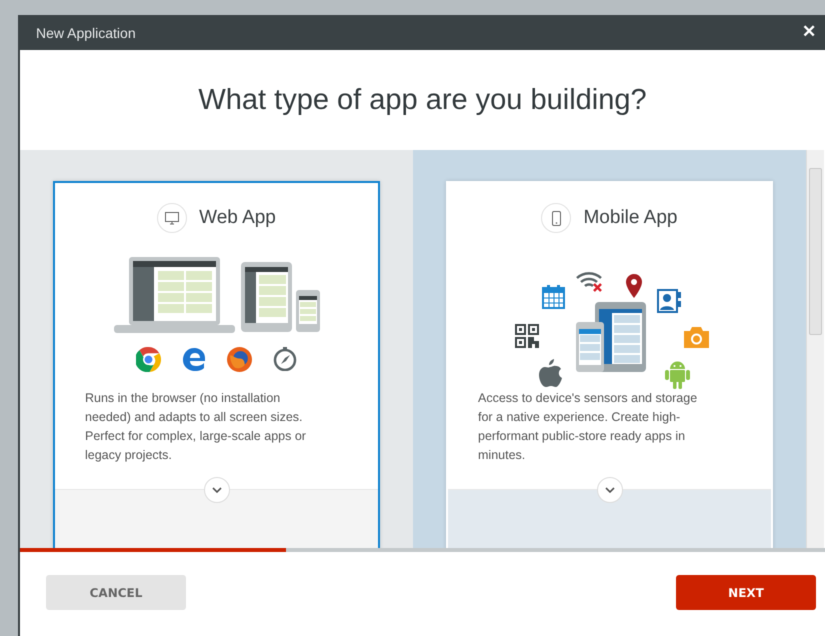 The width and height of the screenshot is (825, 636). Describe the element at coordinates (116, 592) in the screenshot. I see `cancel-button: CANCEL` at that location.